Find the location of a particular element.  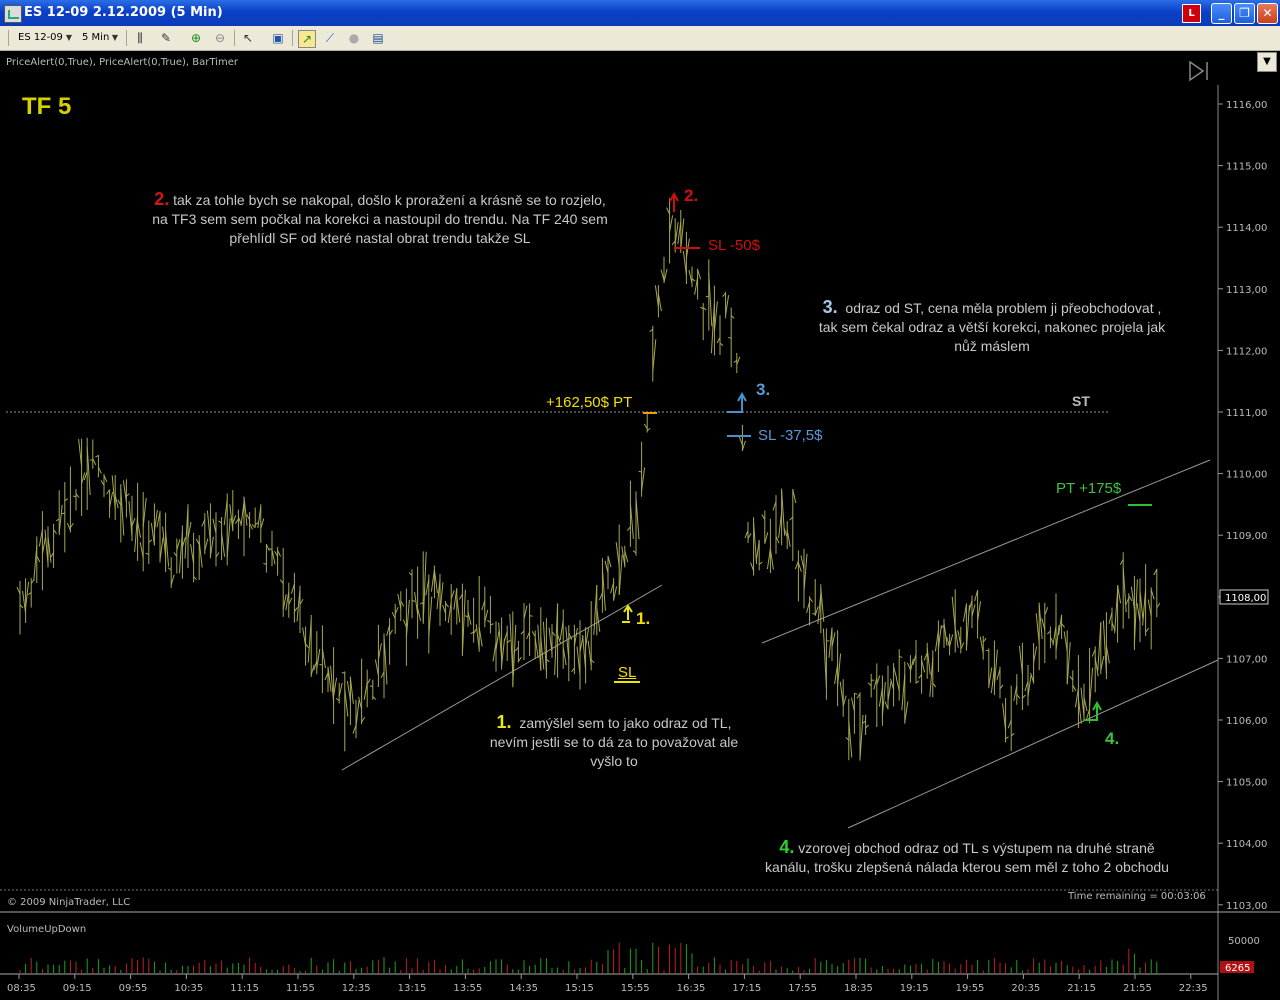

strategy-icon: ● is located at coordinates (354, 38).